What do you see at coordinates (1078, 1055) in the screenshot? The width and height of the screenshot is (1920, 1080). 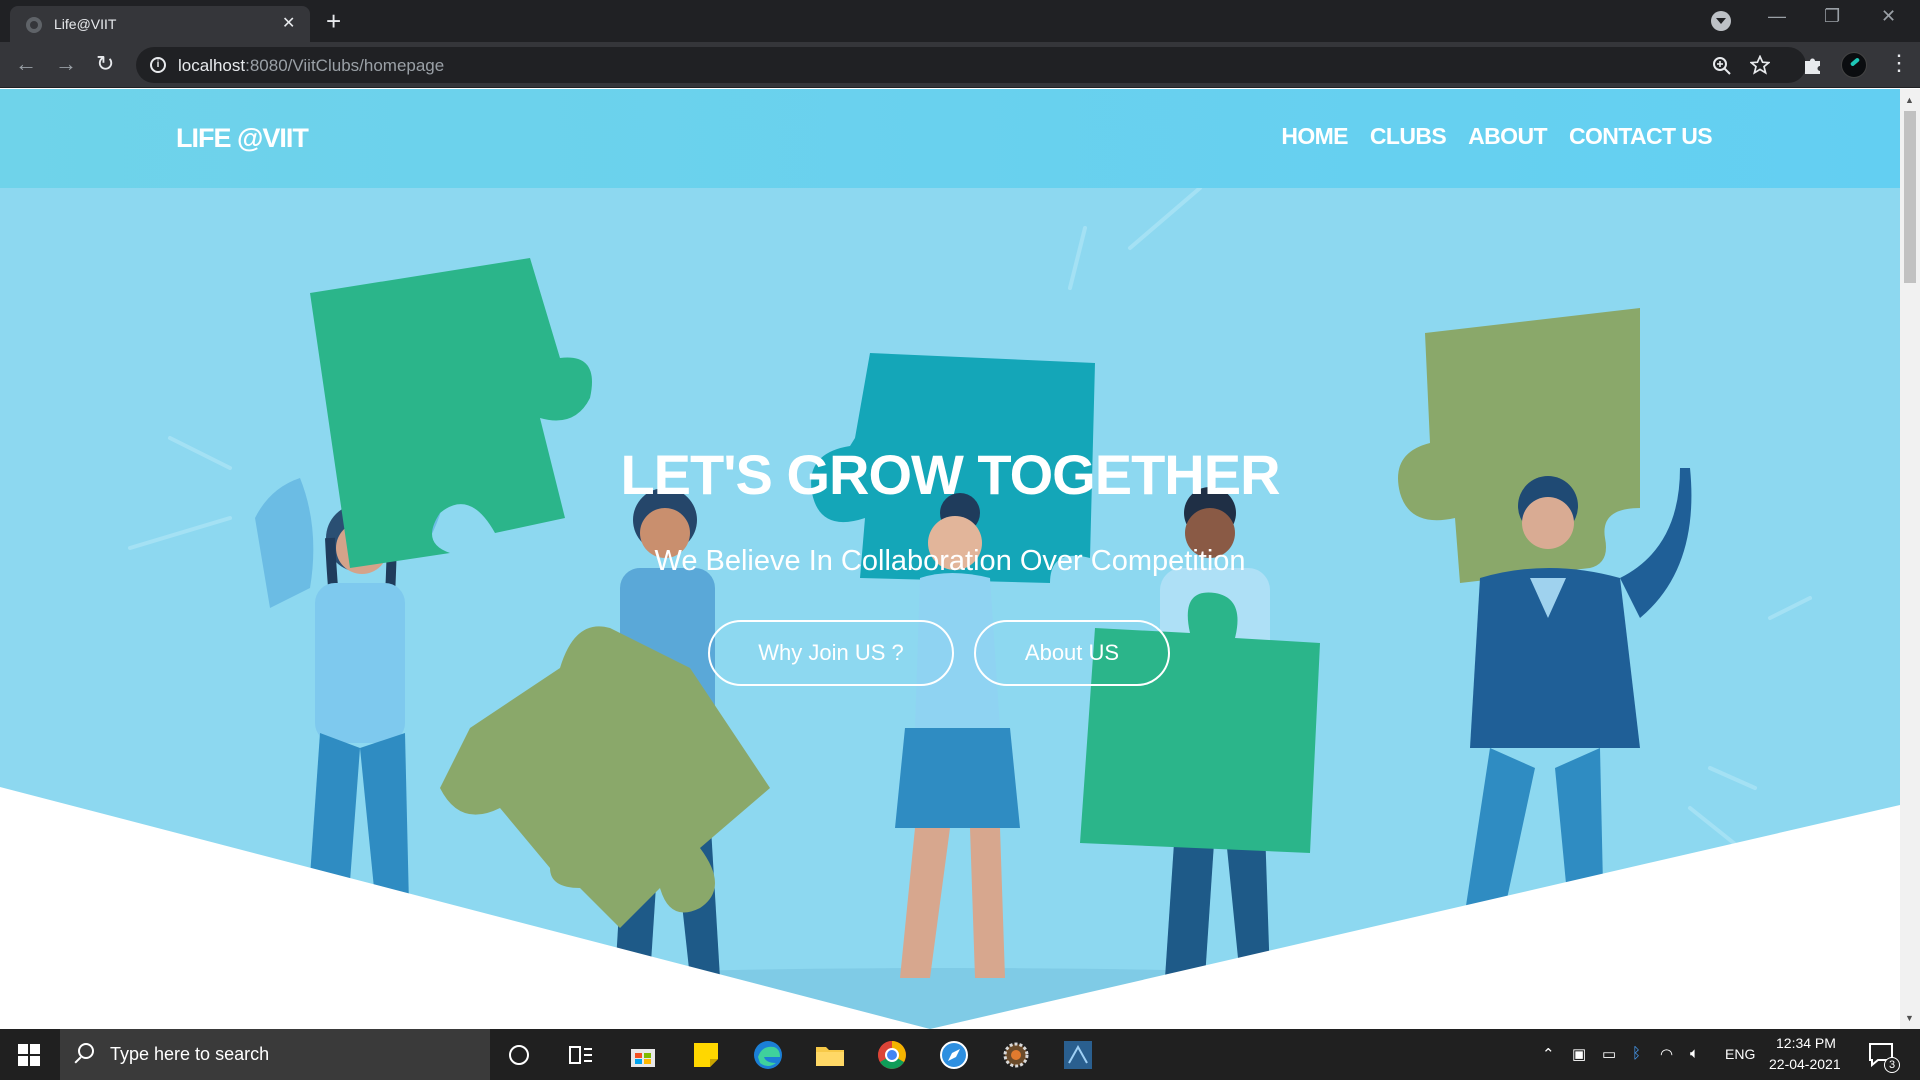 I see `ide-app-icon` at bounding box center [1078, 1055].